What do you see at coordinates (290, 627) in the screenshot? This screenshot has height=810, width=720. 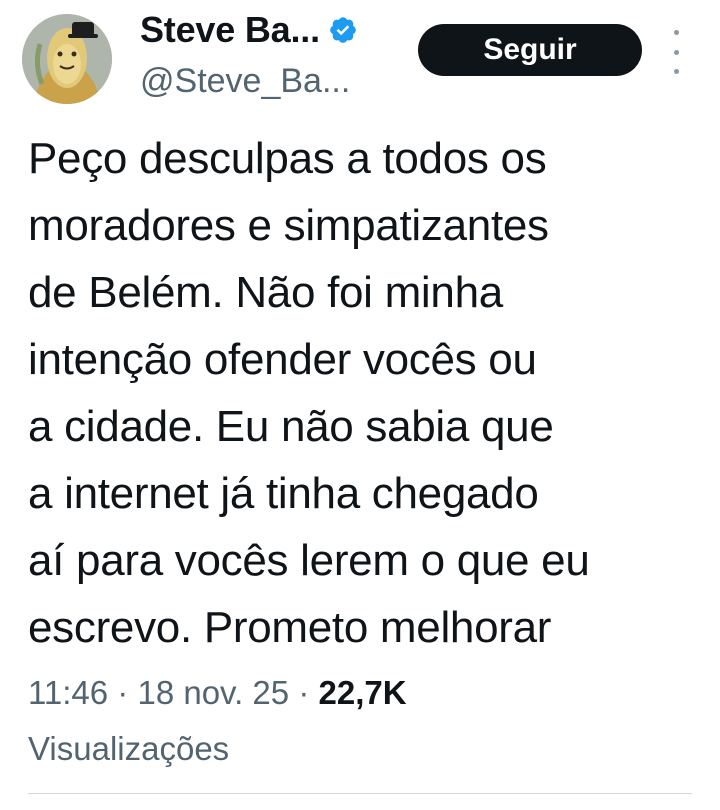 I see `tweet-line: escrevo. Prometo melhorar` at bounding box center [290, 627].